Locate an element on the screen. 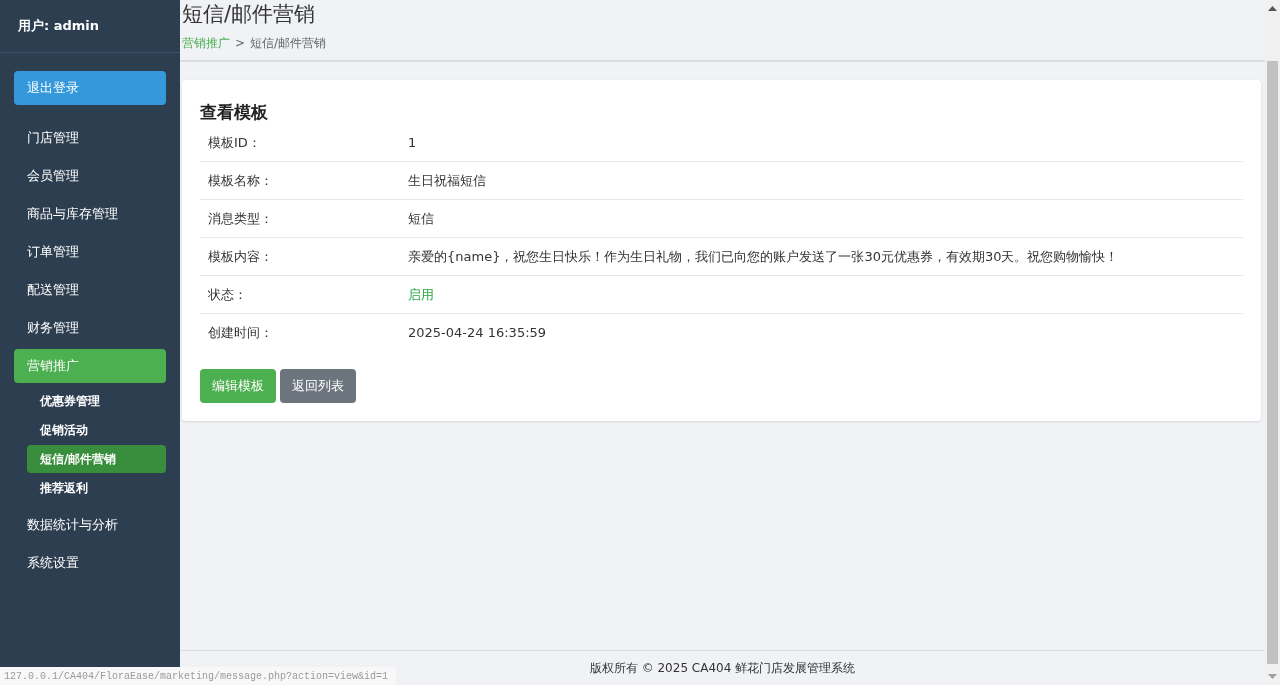  scroll-down-icon is located at coordinates (1272, 676).